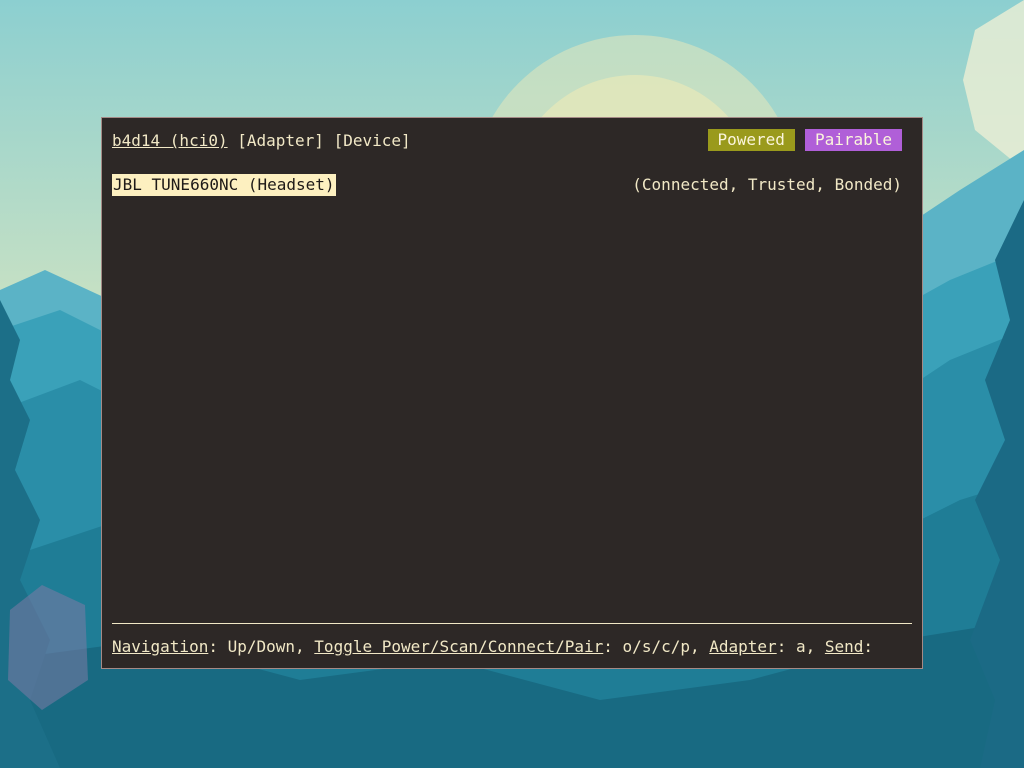  Describe the element at coordinates (224, 185) in the screenshot. I see `device-name: JBL TUNE660NC (Headset)` at that location.